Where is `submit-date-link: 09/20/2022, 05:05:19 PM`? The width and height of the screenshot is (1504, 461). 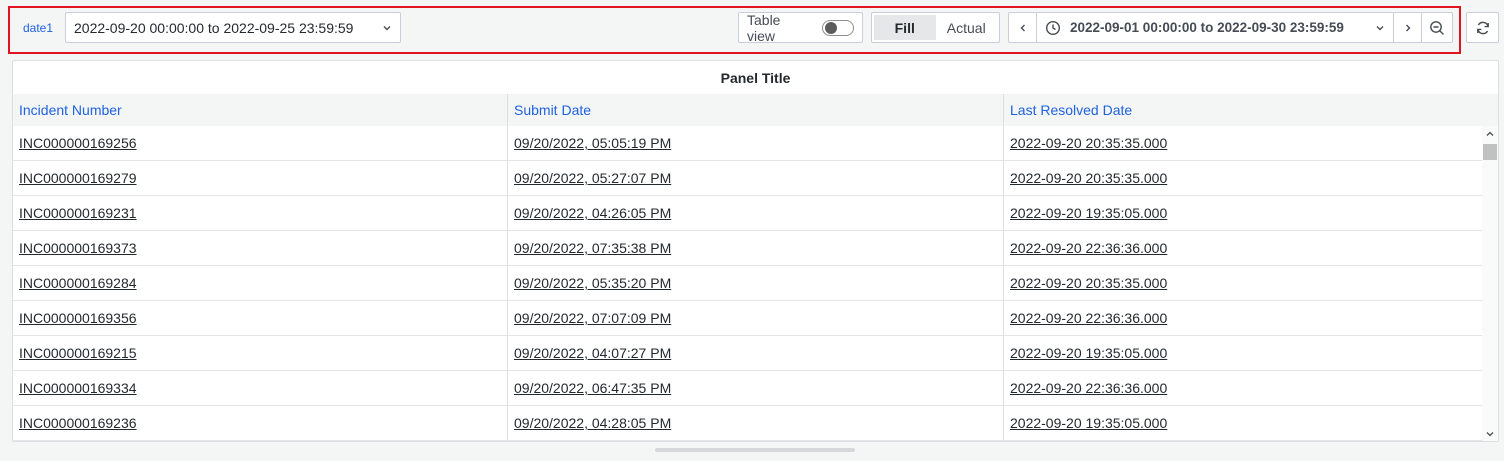 submit-date-link: 09/20/2022, 05:05:19 PM is located at coordinates (592, 143).